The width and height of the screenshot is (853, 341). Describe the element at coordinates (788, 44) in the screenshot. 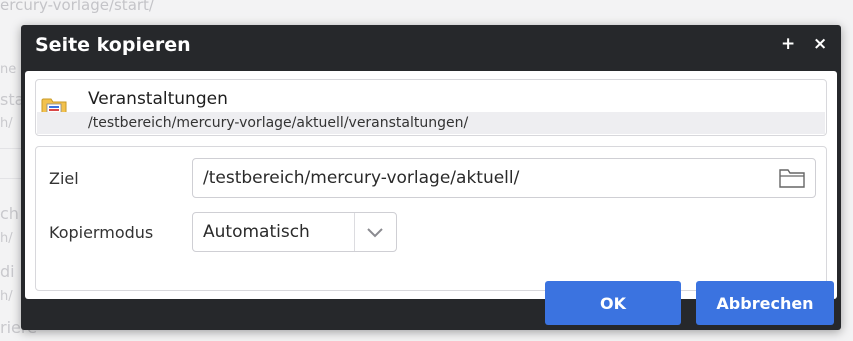

I see `maximize-icon: +` at that location.